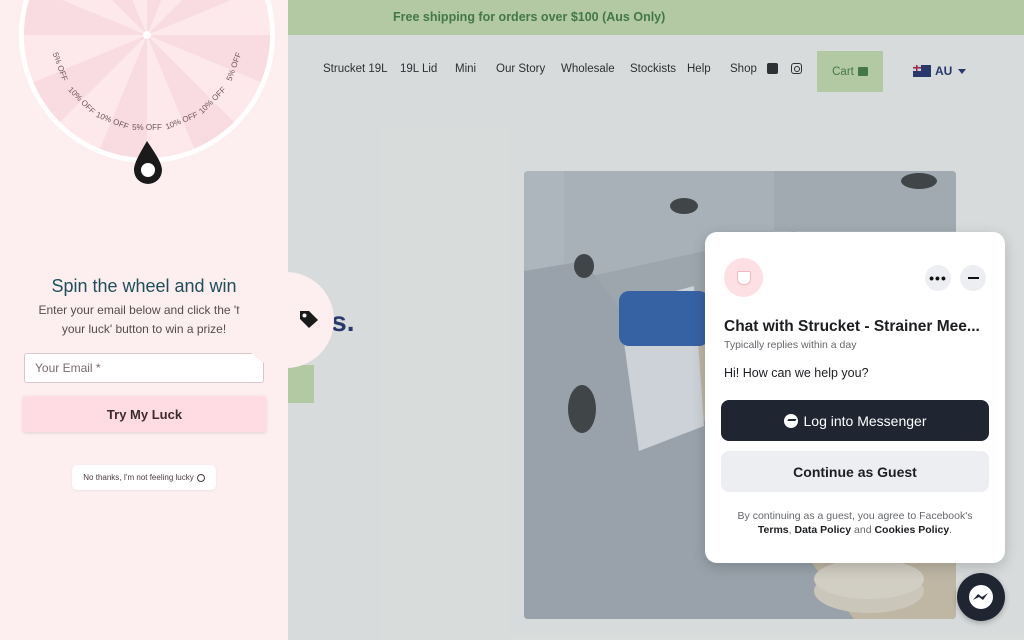 The width and height of the screenshot is (1024, 640). Describe the element at coordinates (973, 278) in the screenshot. I see `minimize-icon` at that location.